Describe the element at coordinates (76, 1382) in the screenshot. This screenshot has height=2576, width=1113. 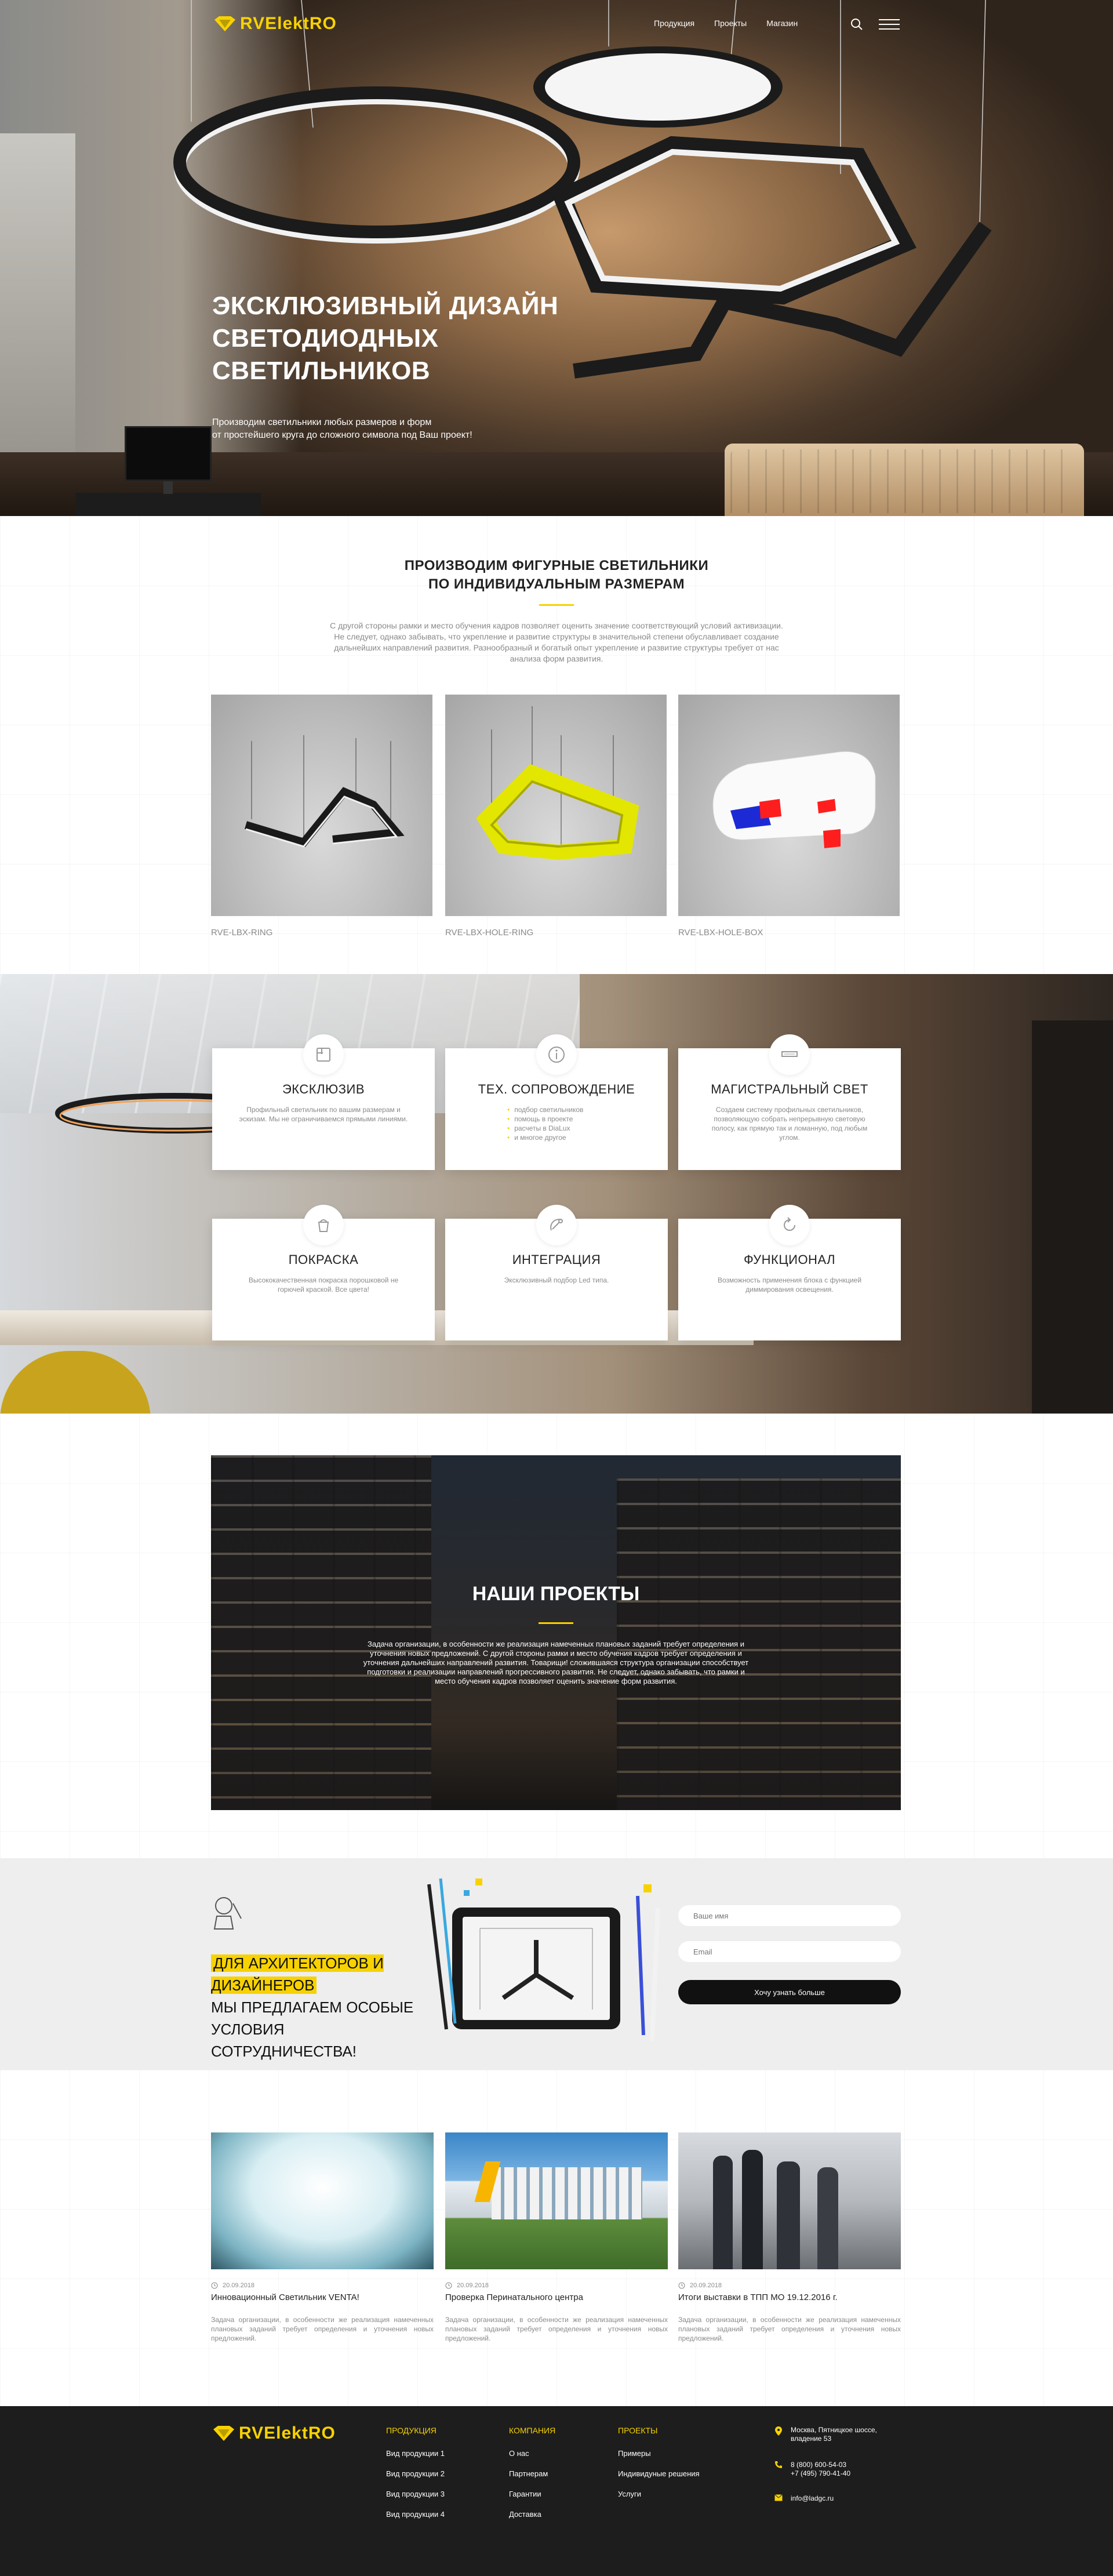
I see `features-chair` at that location.